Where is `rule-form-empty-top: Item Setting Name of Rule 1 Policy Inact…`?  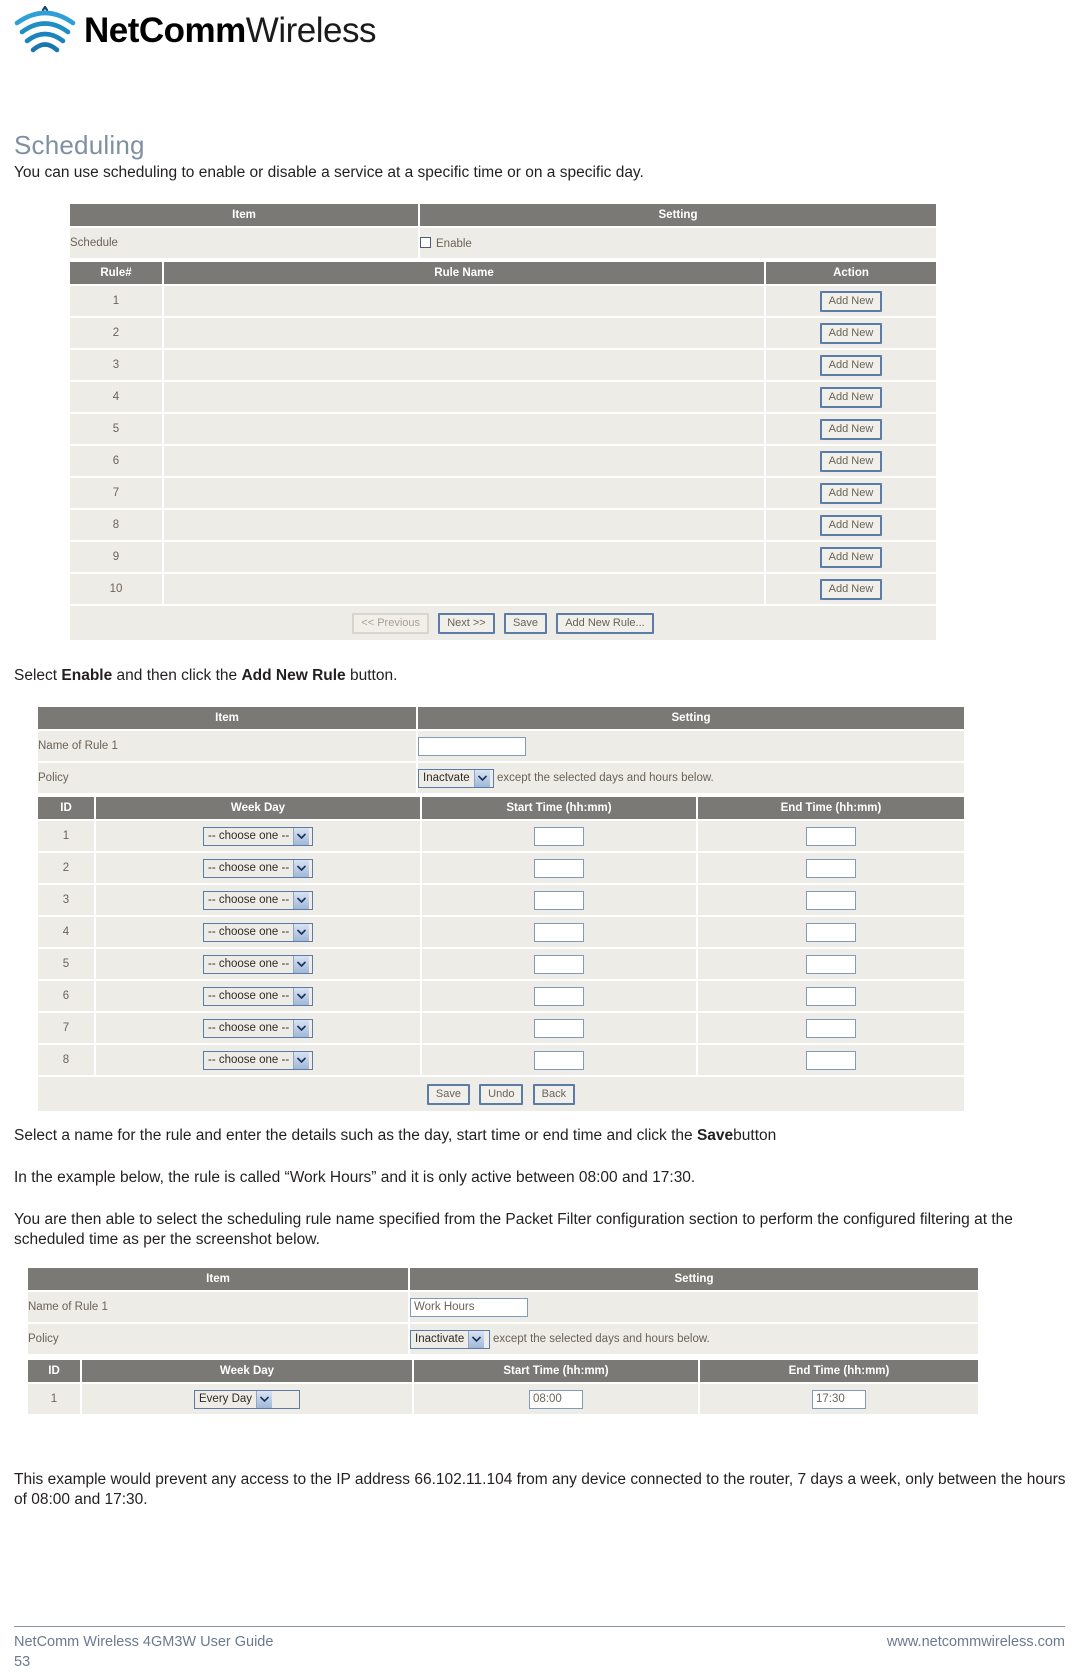
rule-form-empty-top: Item Setting Name of Rule 1 Policy Inact… is located at coordinates (501, 751).